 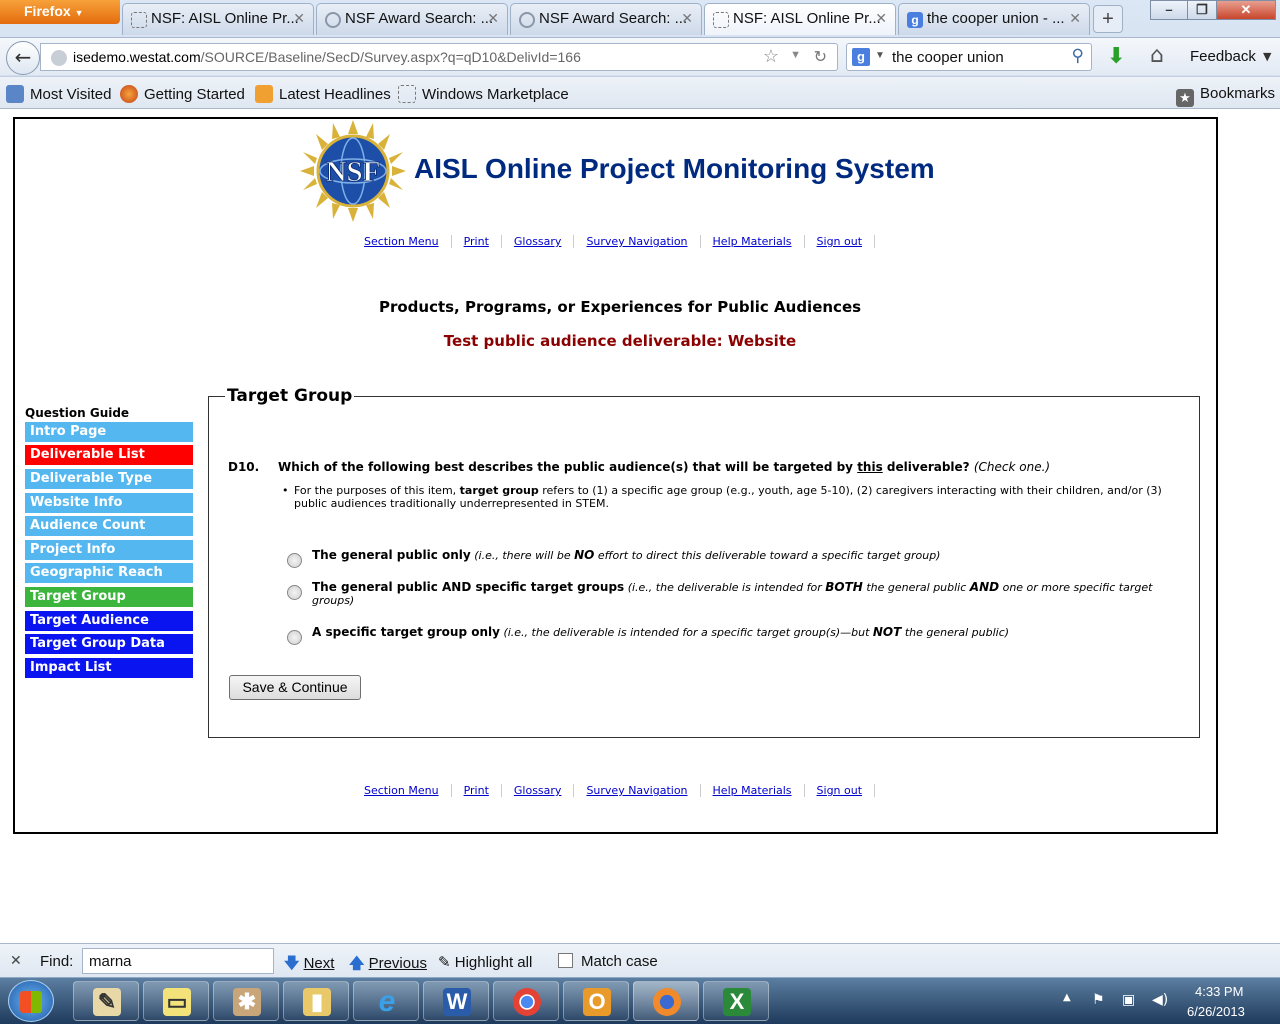 I want to click on guide-item-project-info: Project Info, so click(x=109, y=550).